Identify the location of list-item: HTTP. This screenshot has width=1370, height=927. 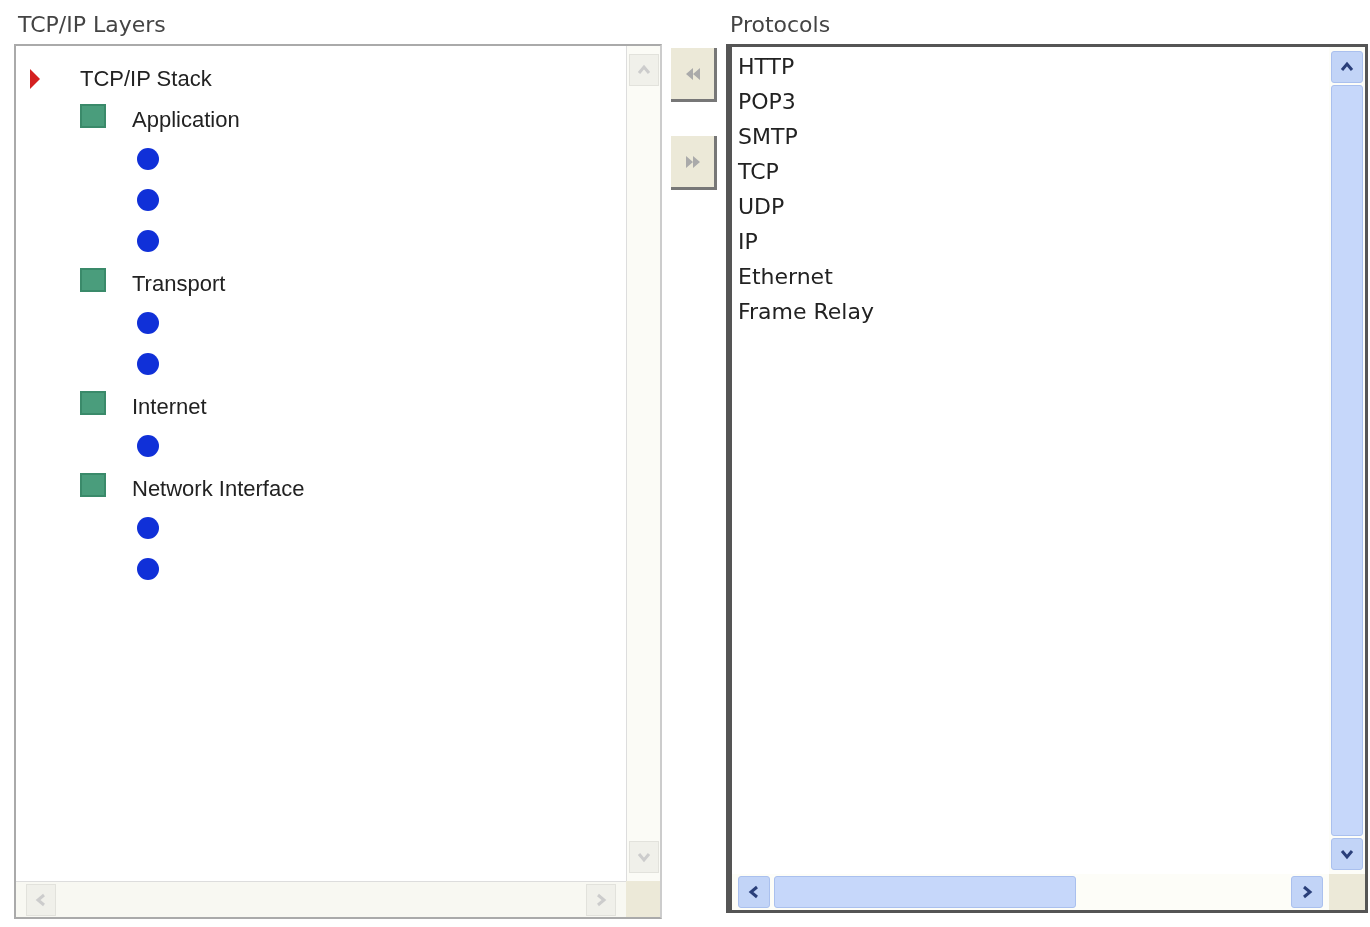
(1033, 66).